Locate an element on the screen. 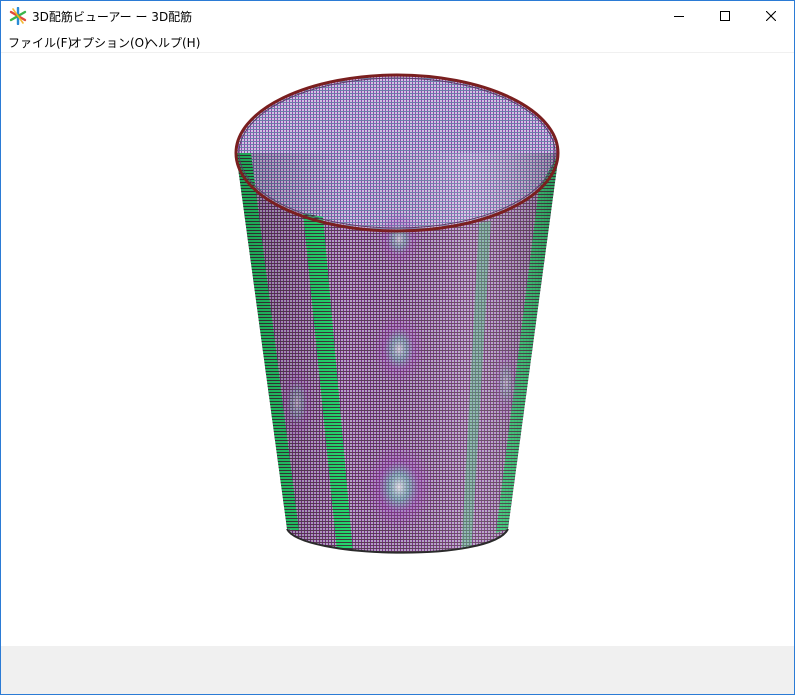 This screenshot has height=695, width=795. maximize-button is located at coordinates (725, 16).